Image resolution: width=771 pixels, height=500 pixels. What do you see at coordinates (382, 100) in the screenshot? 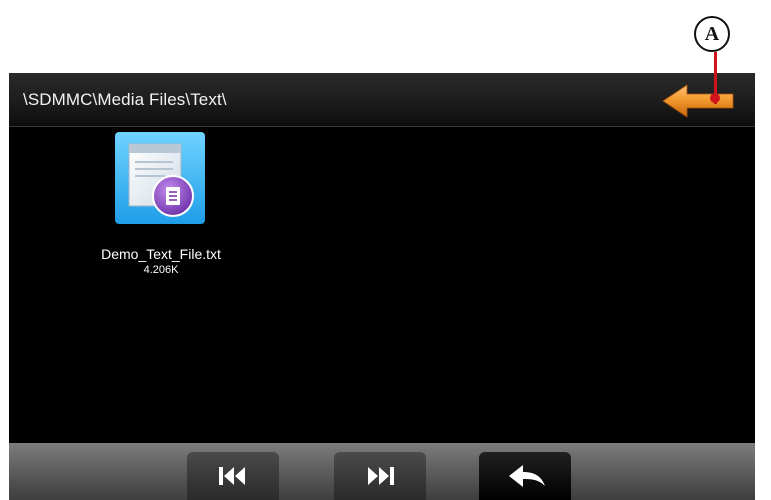
I see `title-bar: \SDMMC\Media Files\Text\` at bounding box center [382, 100].